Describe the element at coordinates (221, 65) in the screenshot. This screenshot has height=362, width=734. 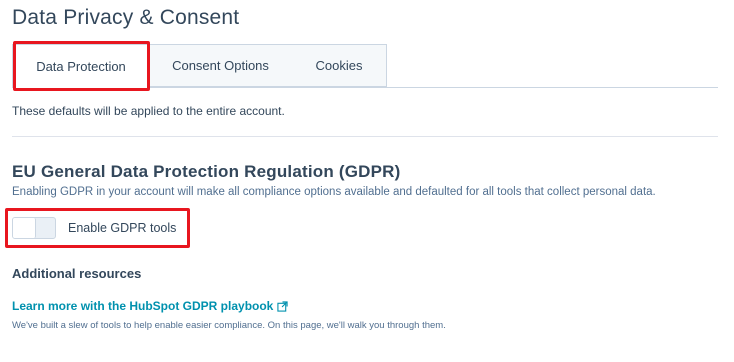
I see `tab-consent-options: Consent Options` at that location.